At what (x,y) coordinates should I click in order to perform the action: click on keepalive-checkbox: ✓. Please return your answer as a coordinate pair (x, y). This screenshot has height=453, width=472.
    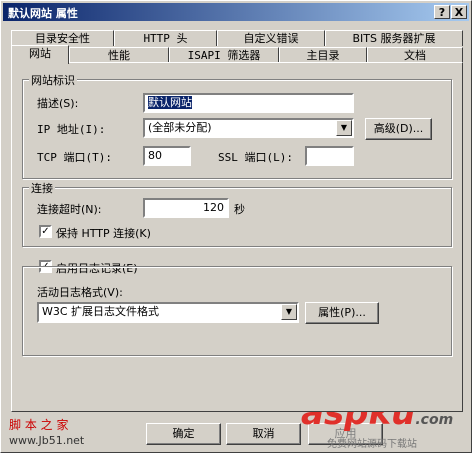
    Looking at the image, I should click on (45, 231).